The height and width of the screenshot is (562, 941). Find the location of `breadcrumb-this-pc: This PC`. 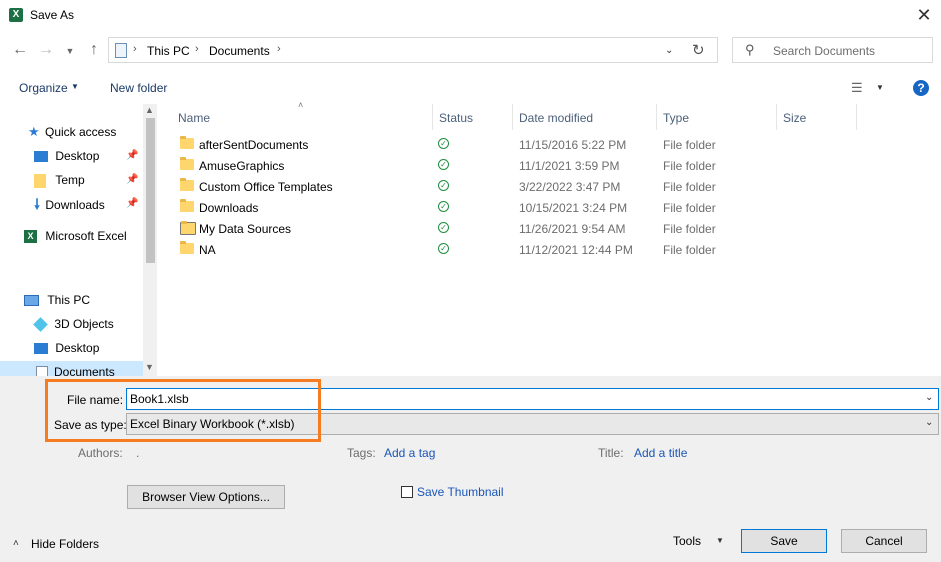

breadcrumb-this-pc: This PC is located at coordinates (168, 51).